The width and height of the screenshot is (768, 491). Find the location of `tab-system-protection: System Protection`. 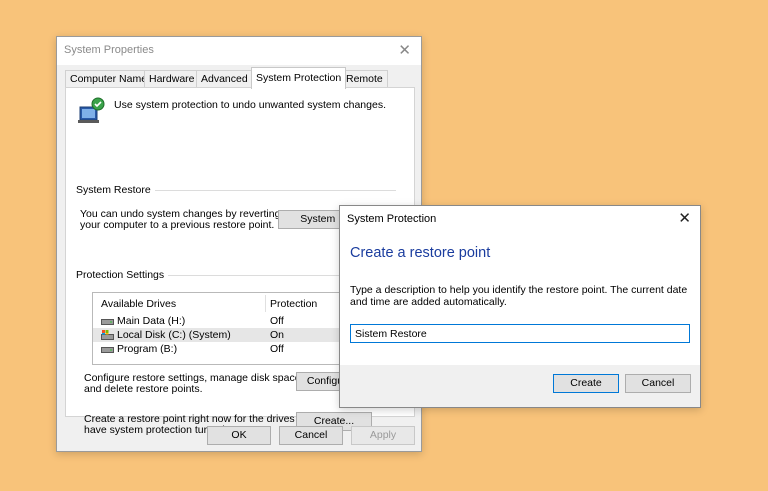

tab-system-protection: System Protection is located at coordinates (299, 78).